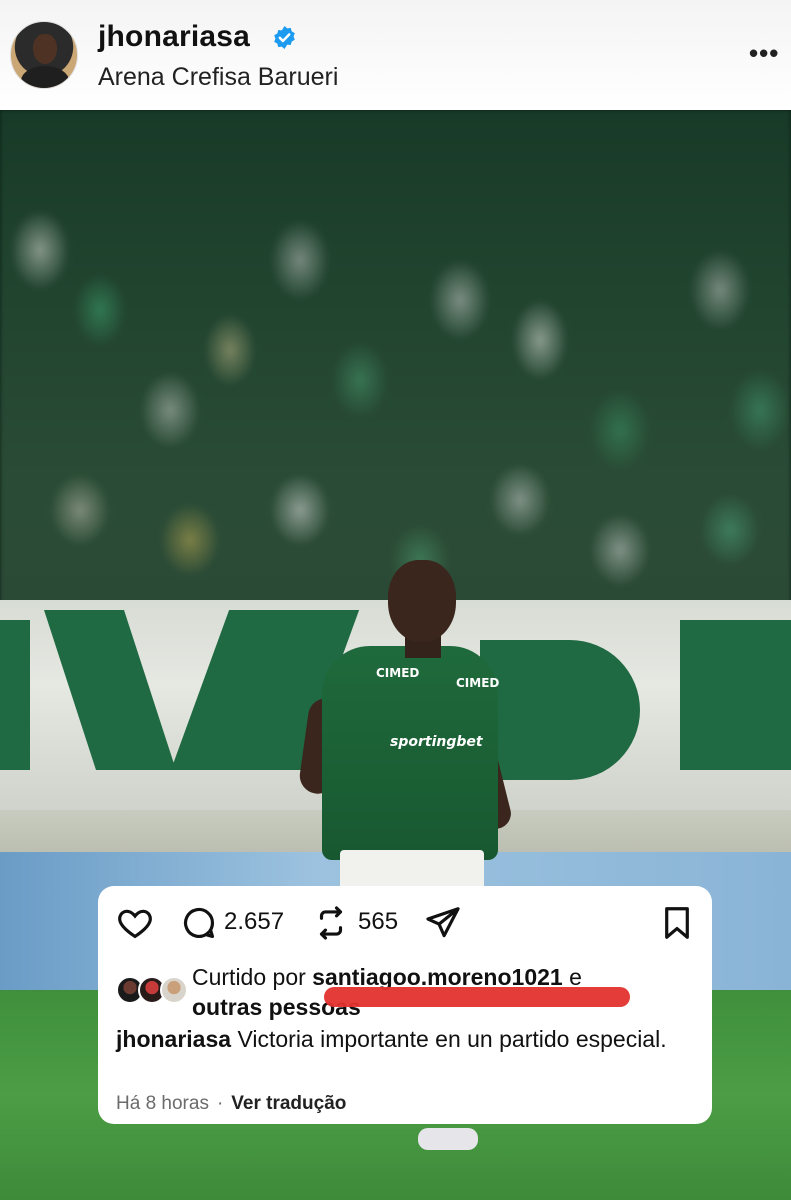  I want to click on share-icon, so click(443, 923).